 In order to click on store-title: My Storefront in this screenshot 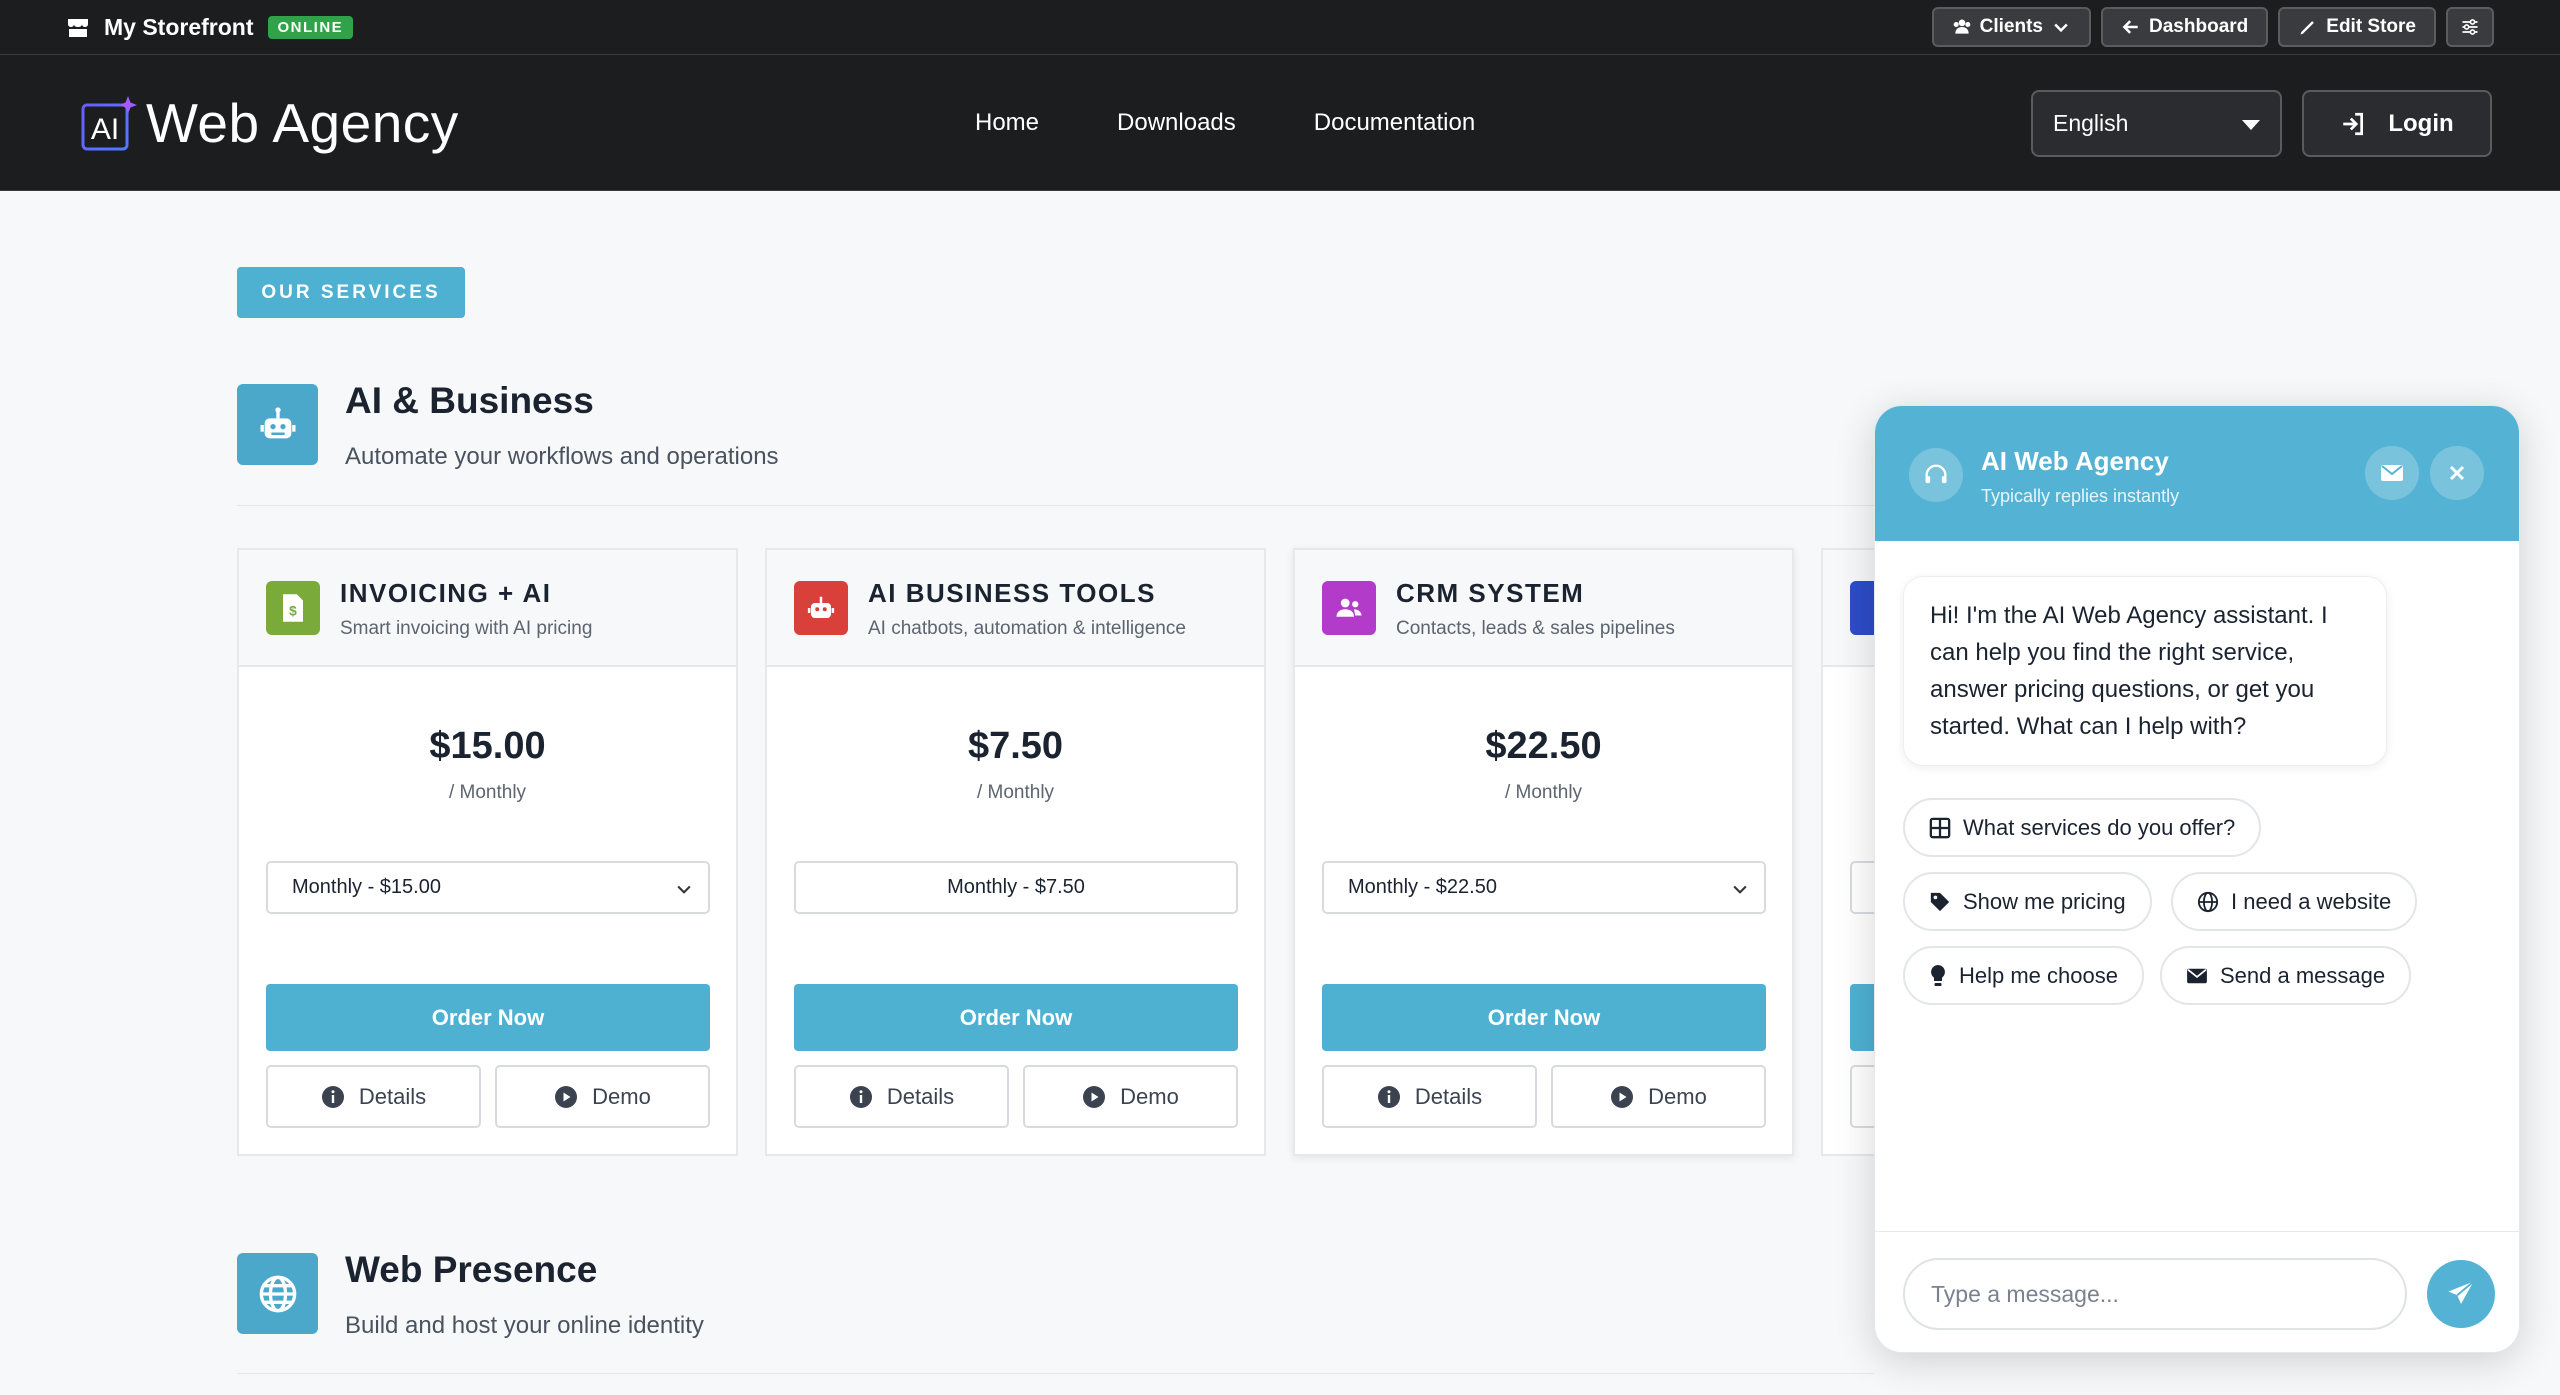, I will do `click(179, 27)`.